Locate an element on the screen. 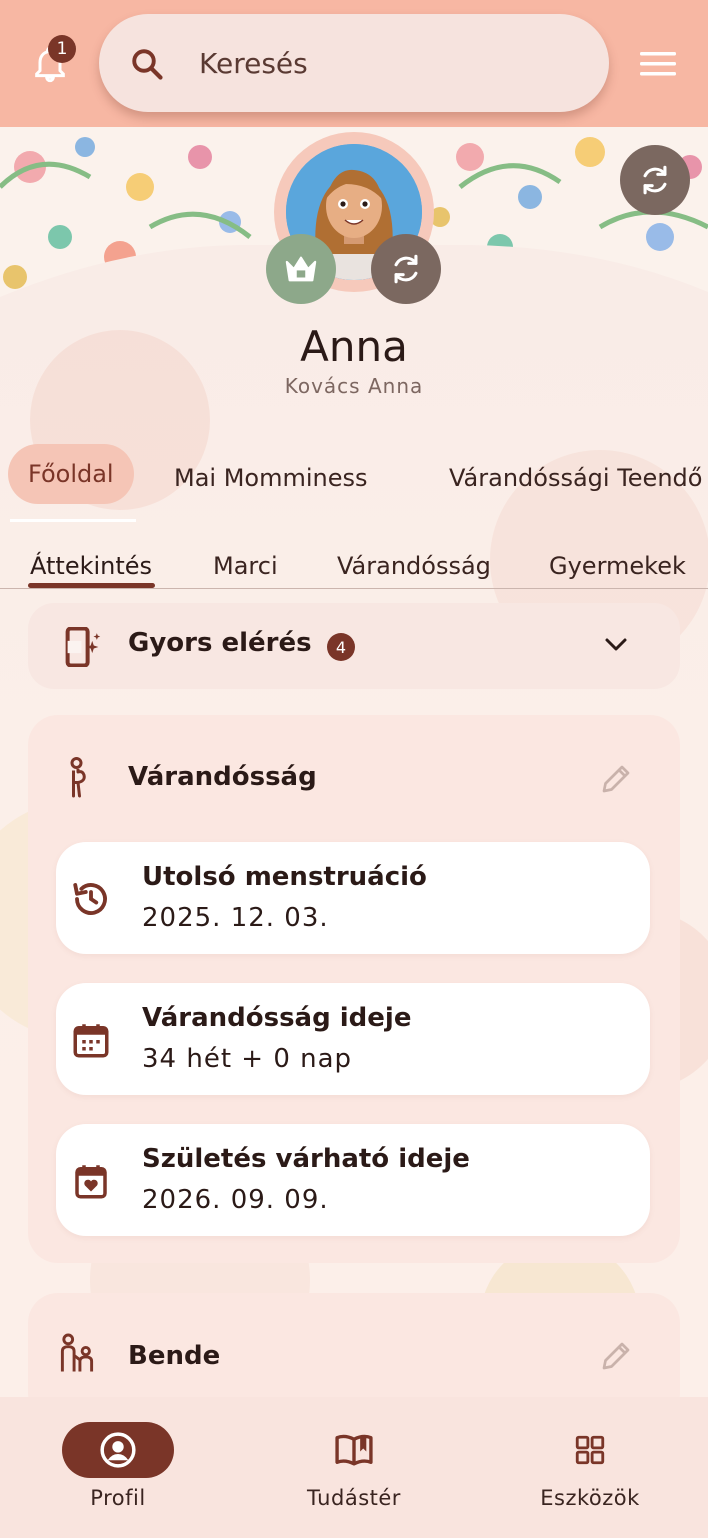  nav-eszkozok: Eszközök is located at coordinates (590, 1467).